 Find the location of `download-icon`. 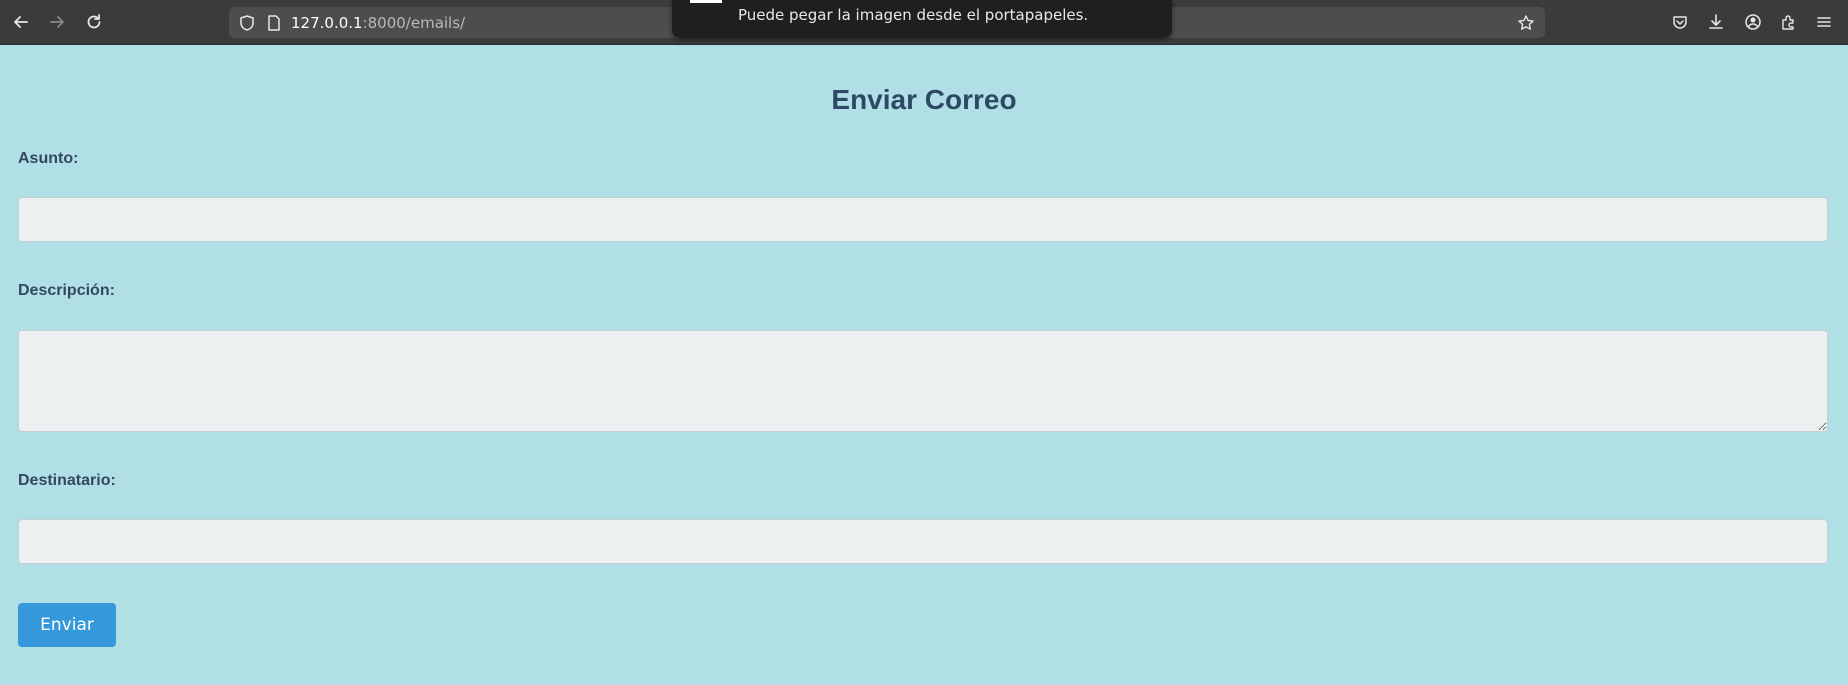

download-icon is located at coordinates (1716, 21).